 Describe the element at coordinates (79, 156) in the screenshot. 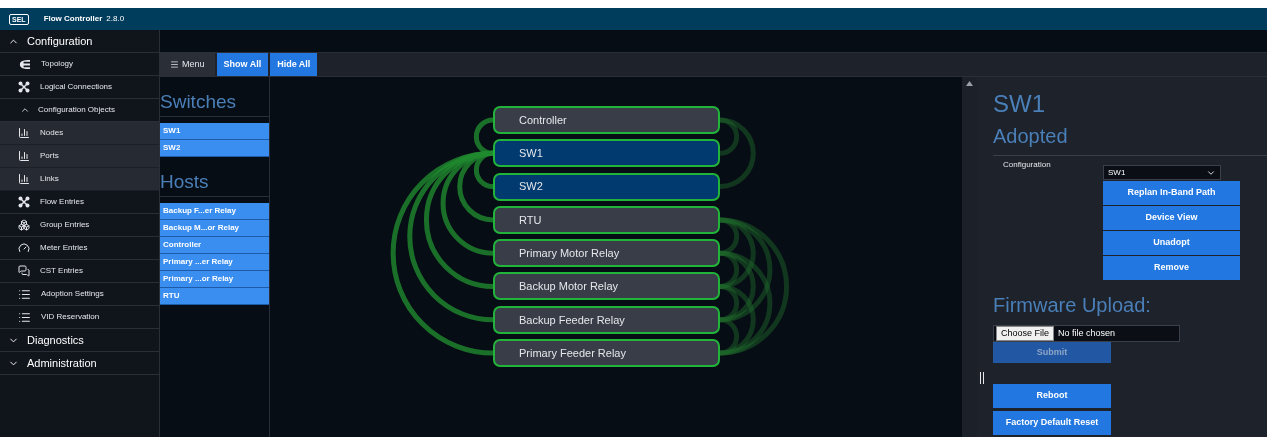

I see `sidebar-item: Ports` at that location.